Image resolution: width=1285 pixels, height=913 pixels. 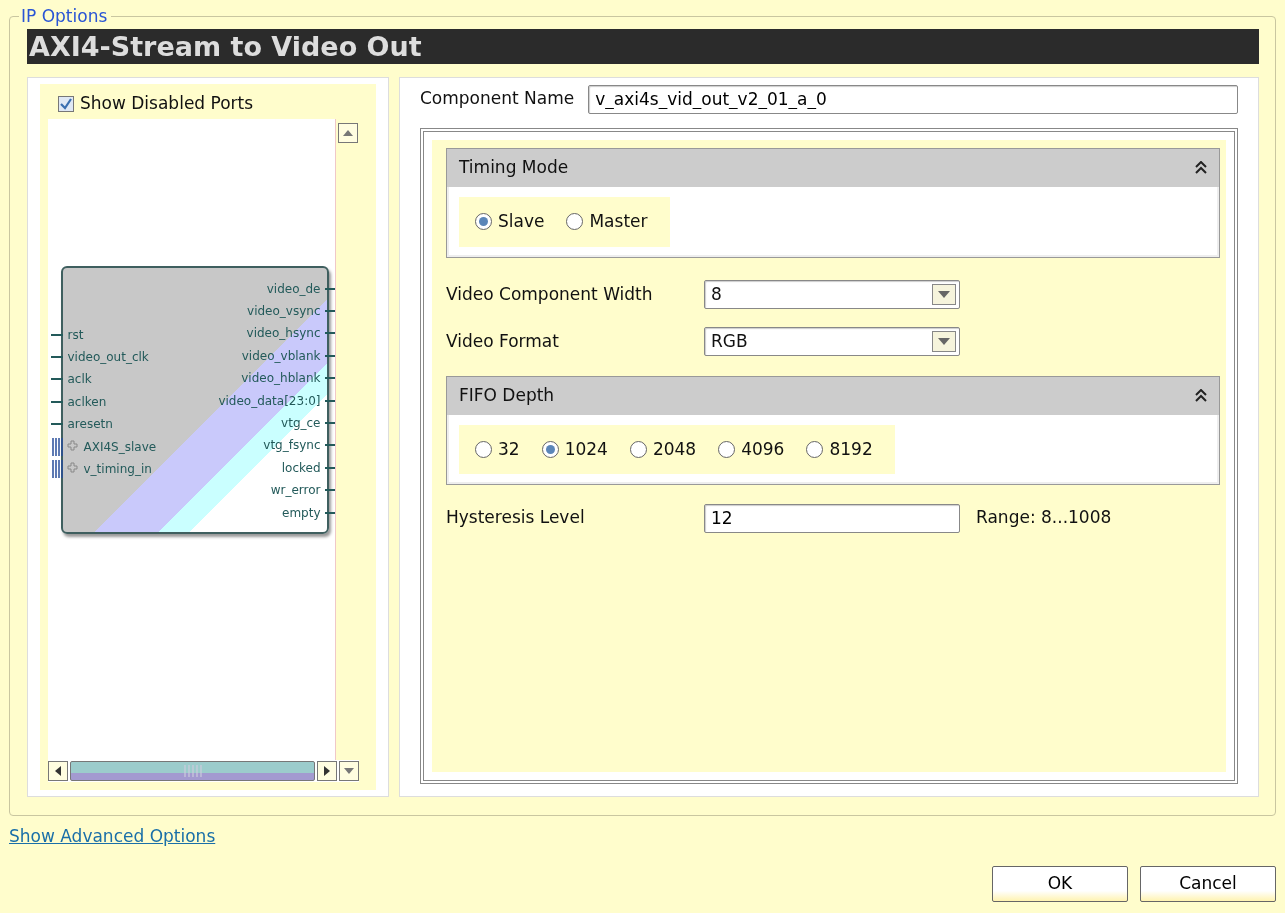 I want to click on port-label: locked, so click(x=301, y=468).